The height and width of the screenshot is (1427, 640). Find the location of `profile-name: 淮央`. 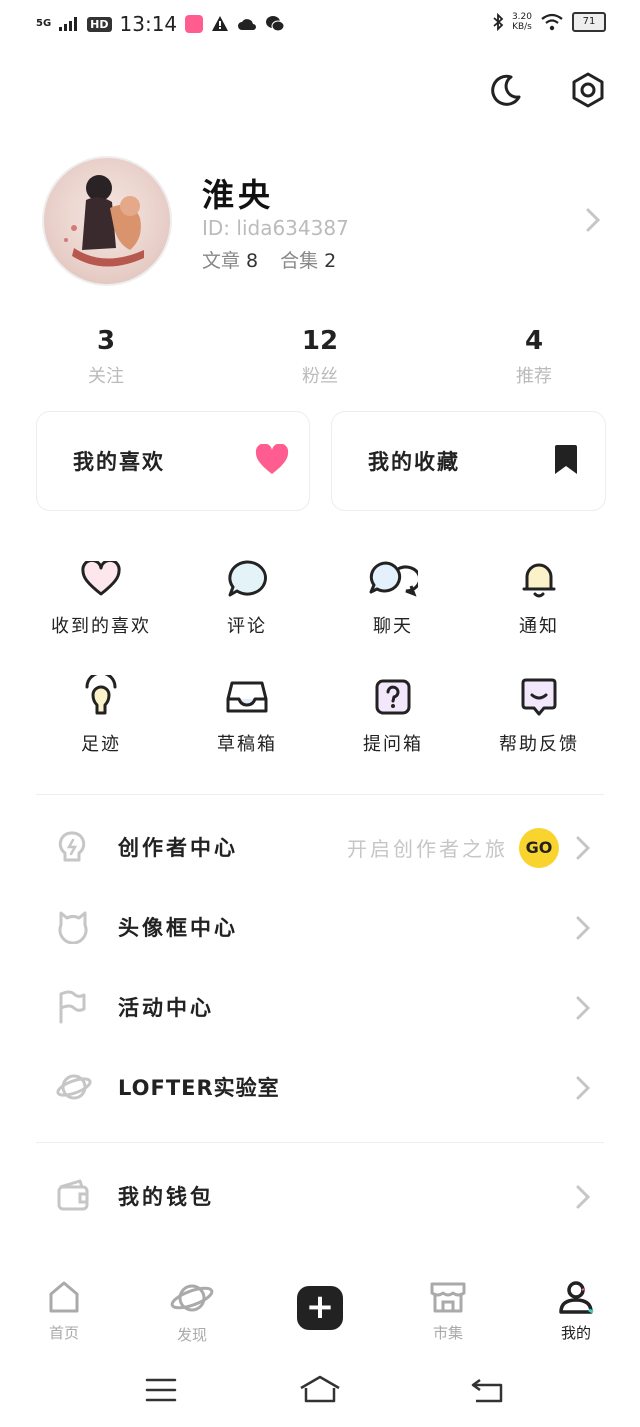

profile-name: 淮央 is located at coordinates (238, 195).